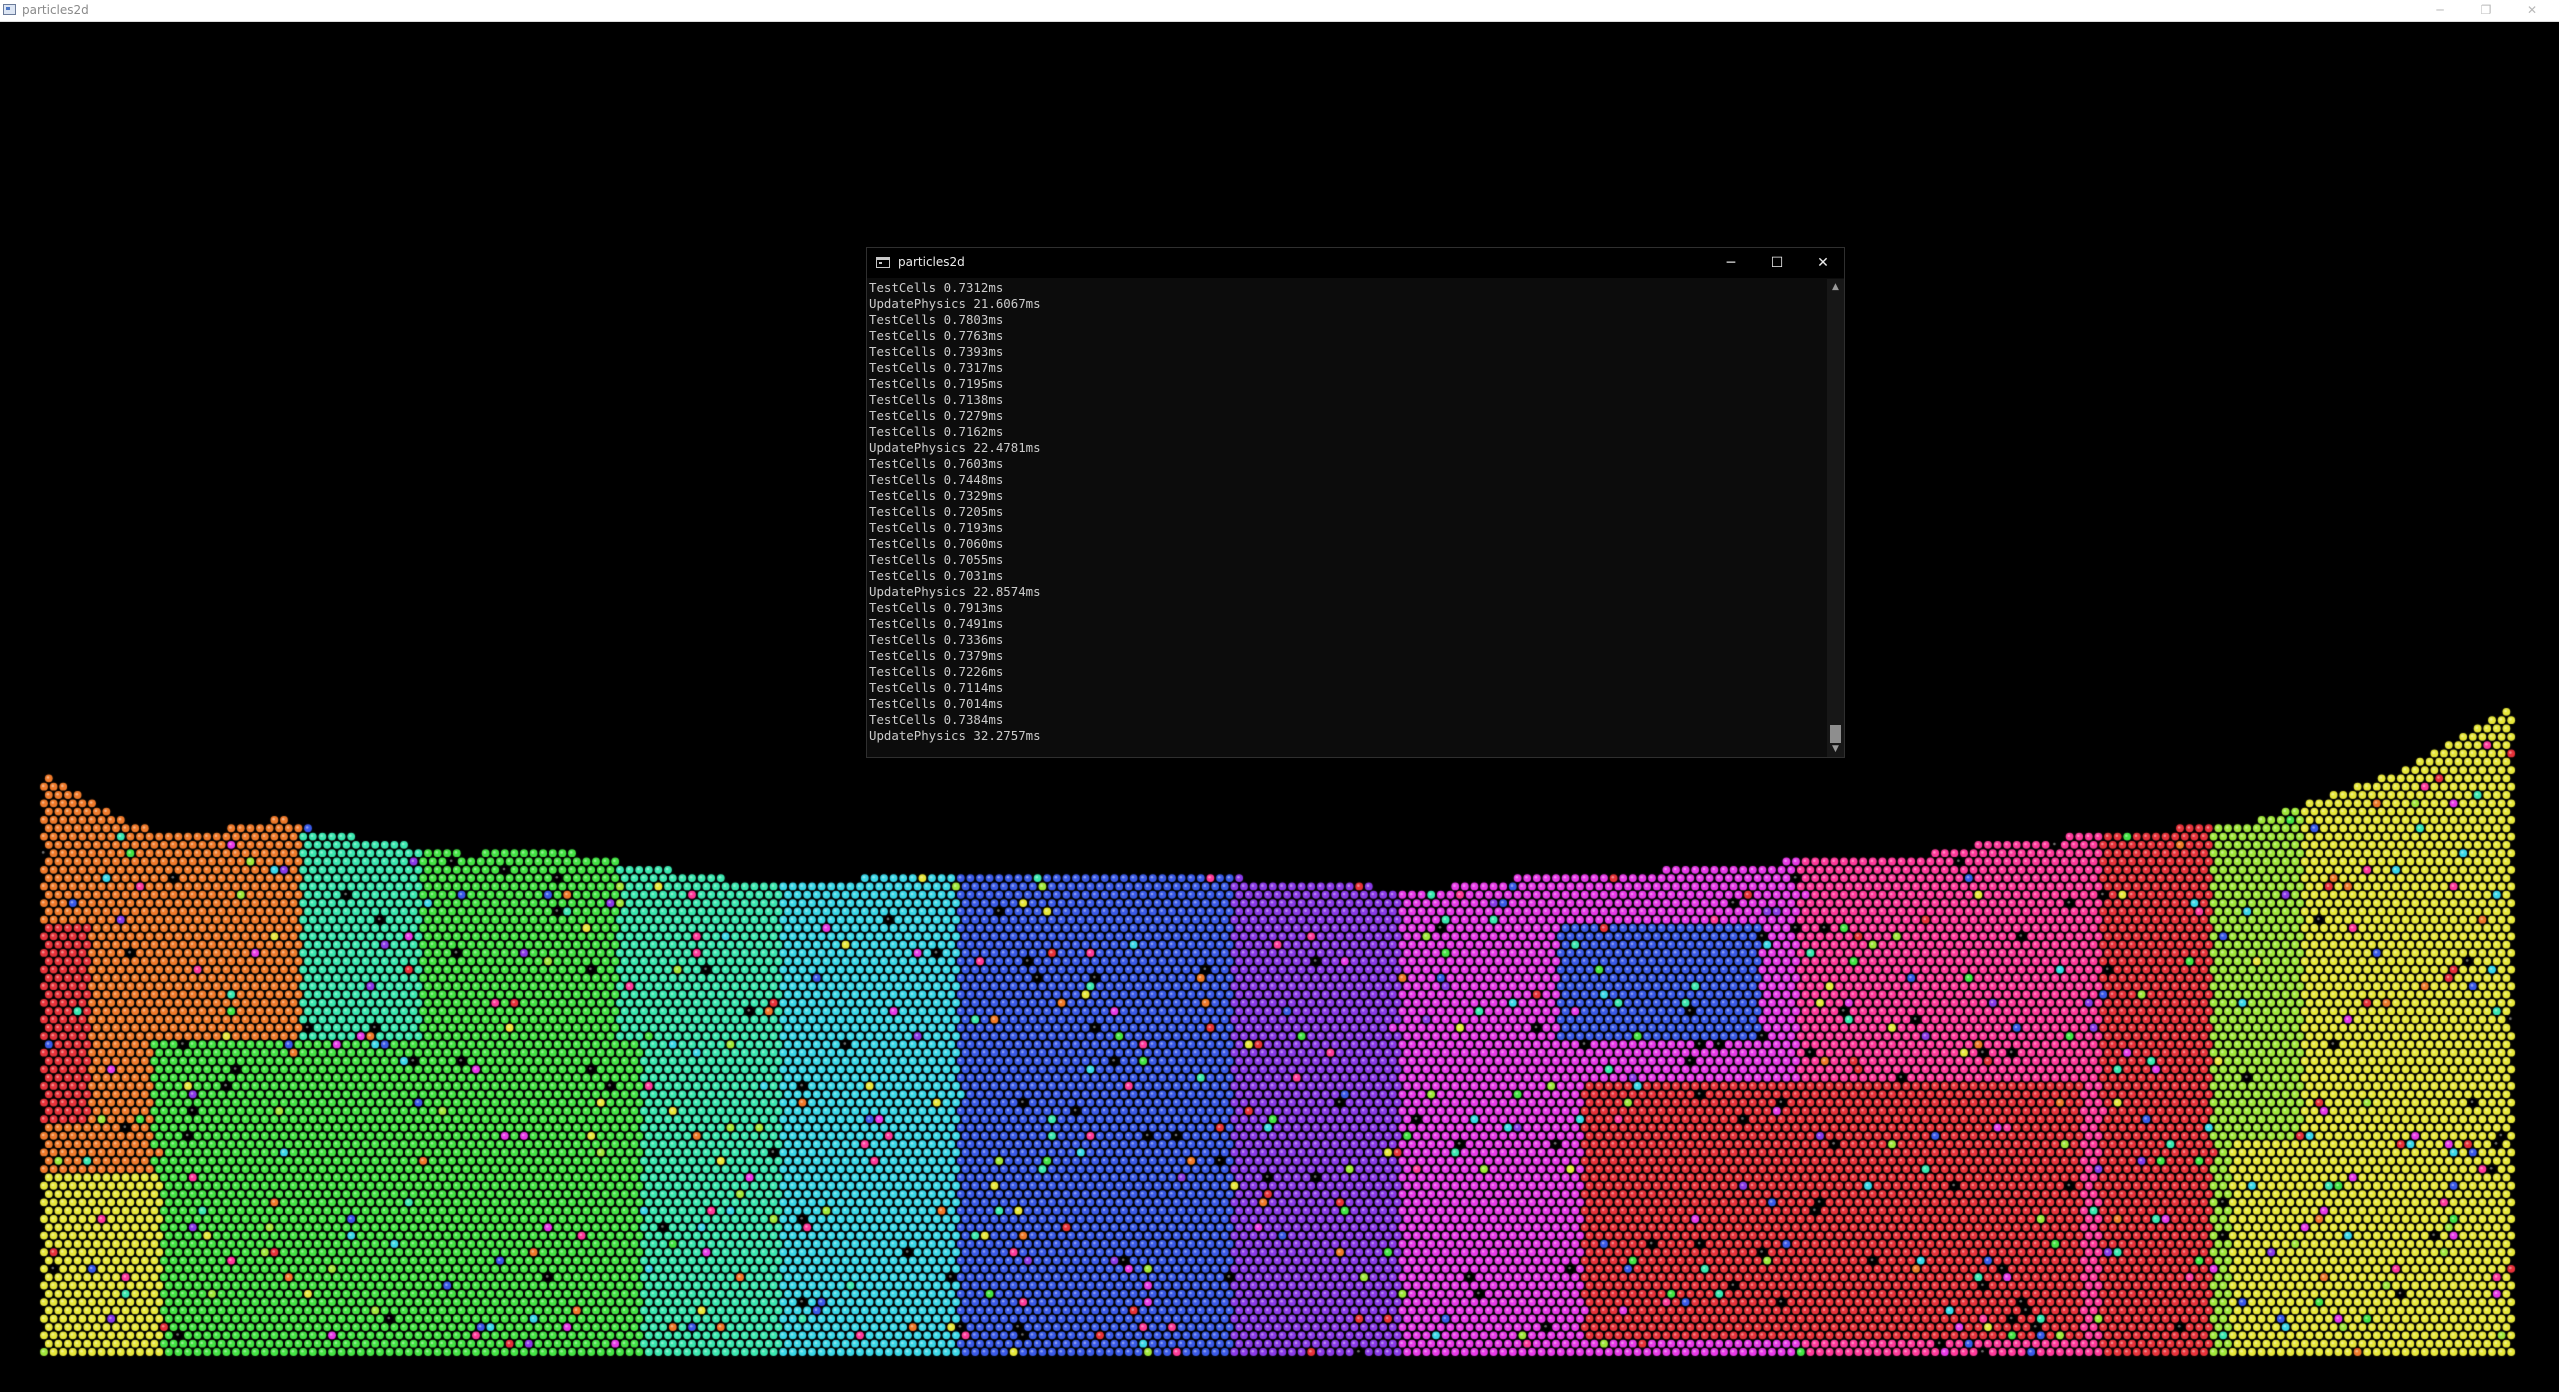  I want to click on log-line: TestCells 0.7379ms, so click(936, 655).